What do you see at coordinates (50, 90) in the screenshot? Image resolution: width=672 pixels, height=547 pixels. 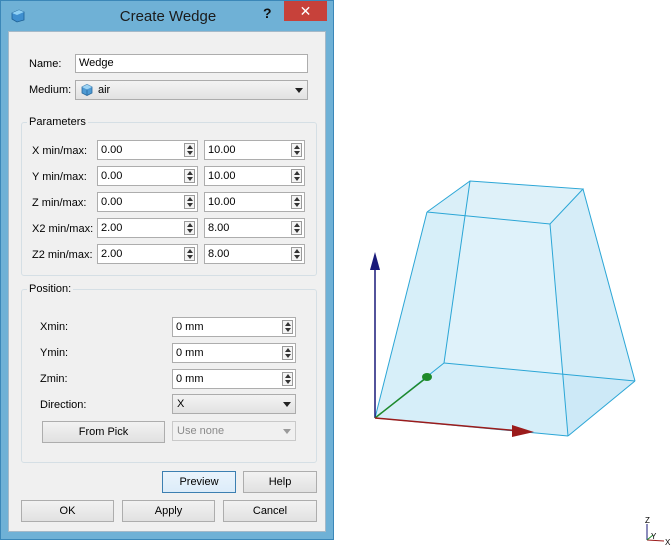 I see `medium-label: Medium:` at bounding box center [50, 90].